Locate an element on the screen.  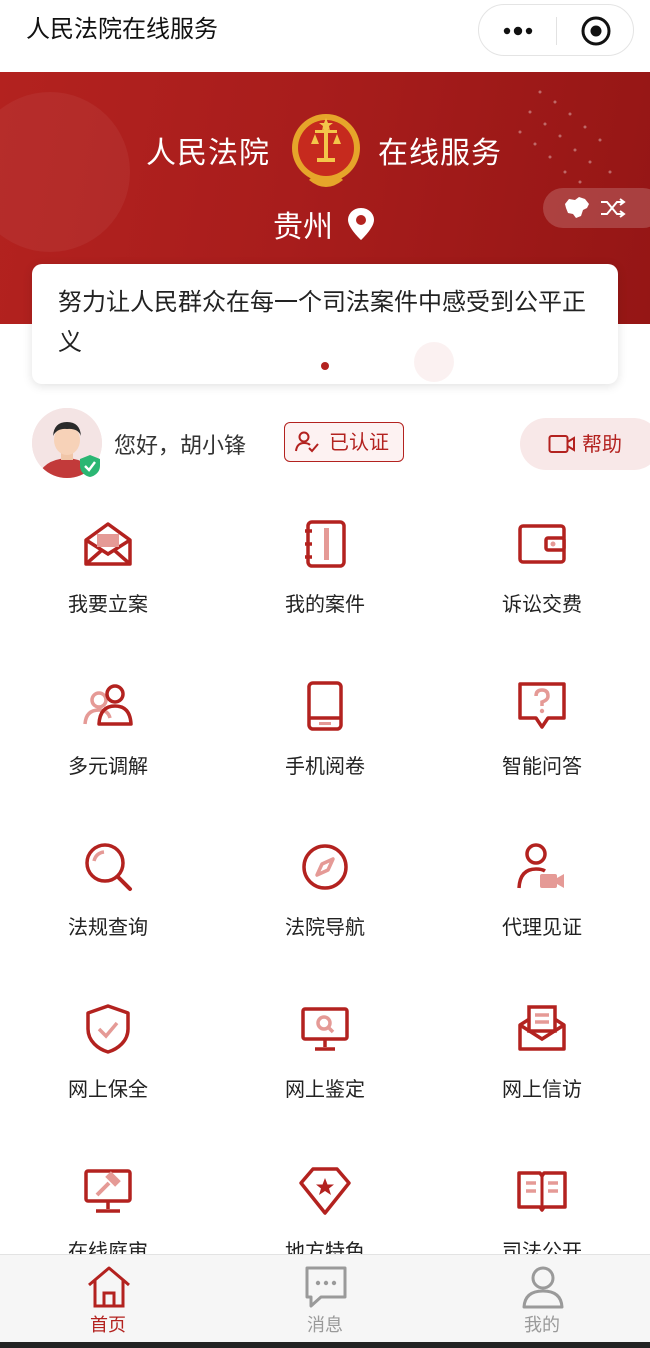
page-title: 人民法院在线服务 is located at coordinates (122, 29).